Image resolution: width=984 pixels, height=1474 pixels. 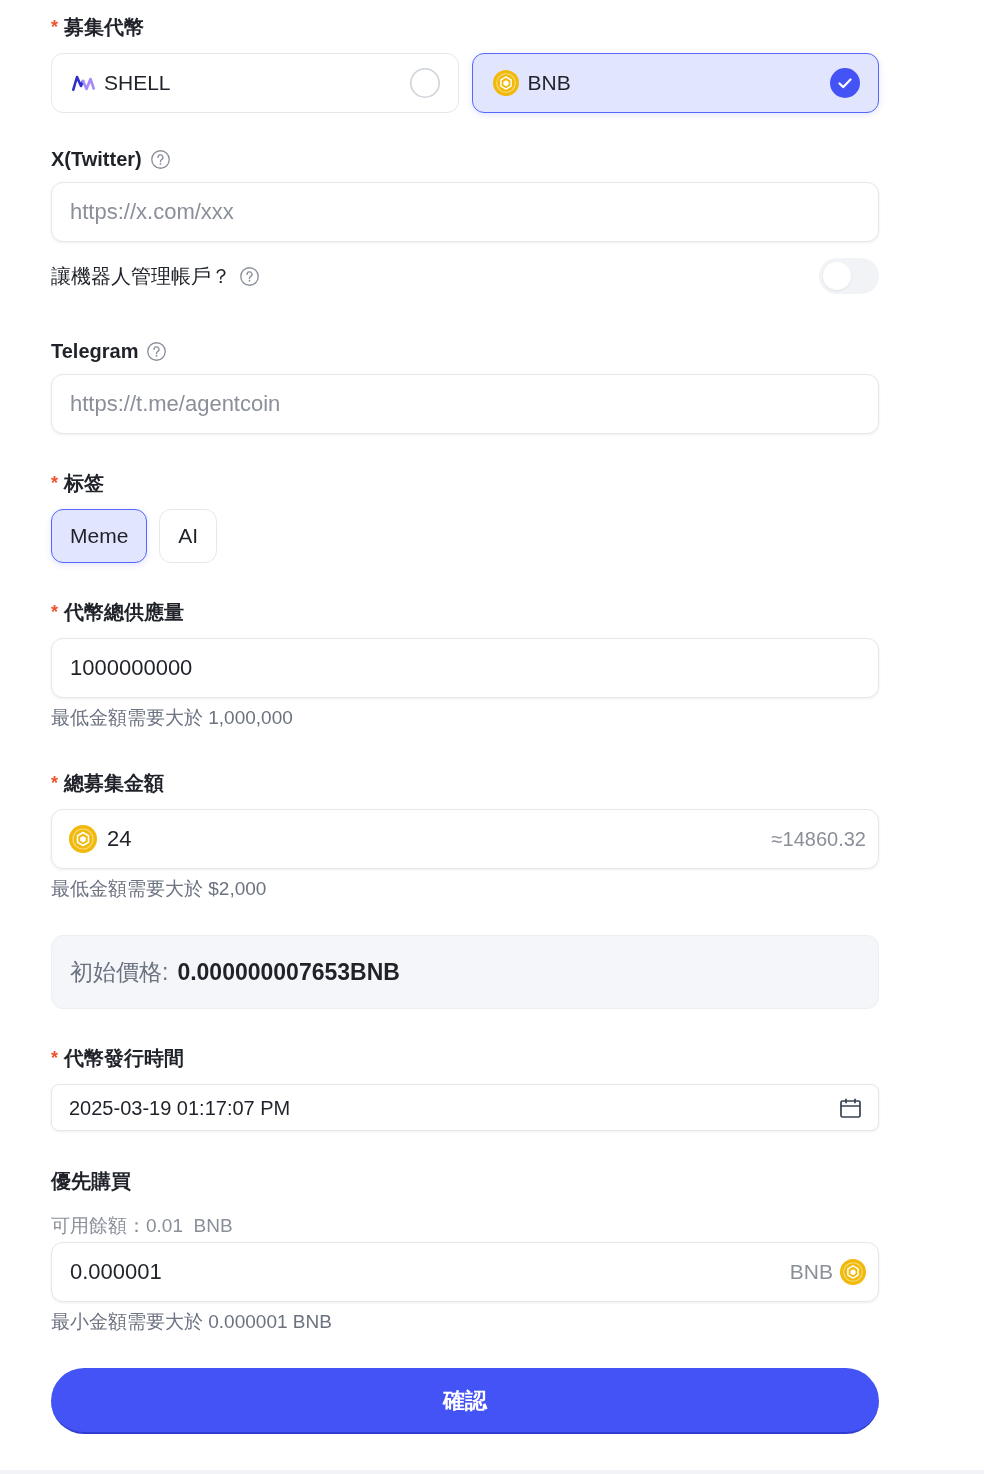 I want to click on url-input-field: https://x.com/xxx, so click(x=465, y=212).